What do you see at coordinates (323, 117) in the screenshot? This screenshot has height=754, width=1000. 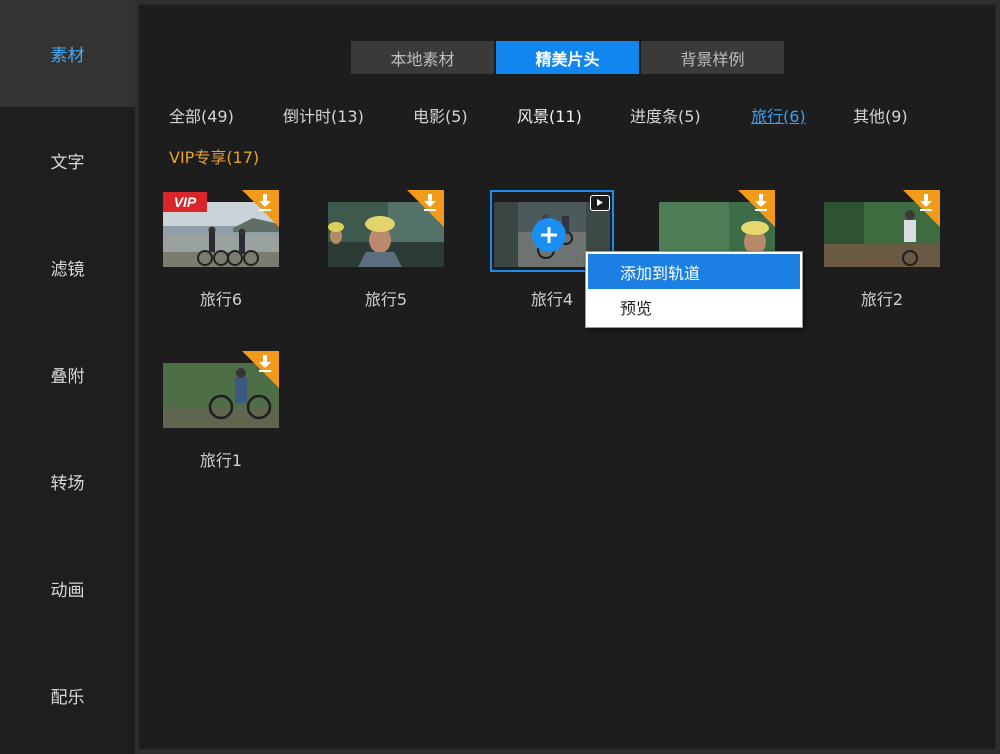 I see `category-countdown: 倒计时(13)` at bounding box center [323, 117].